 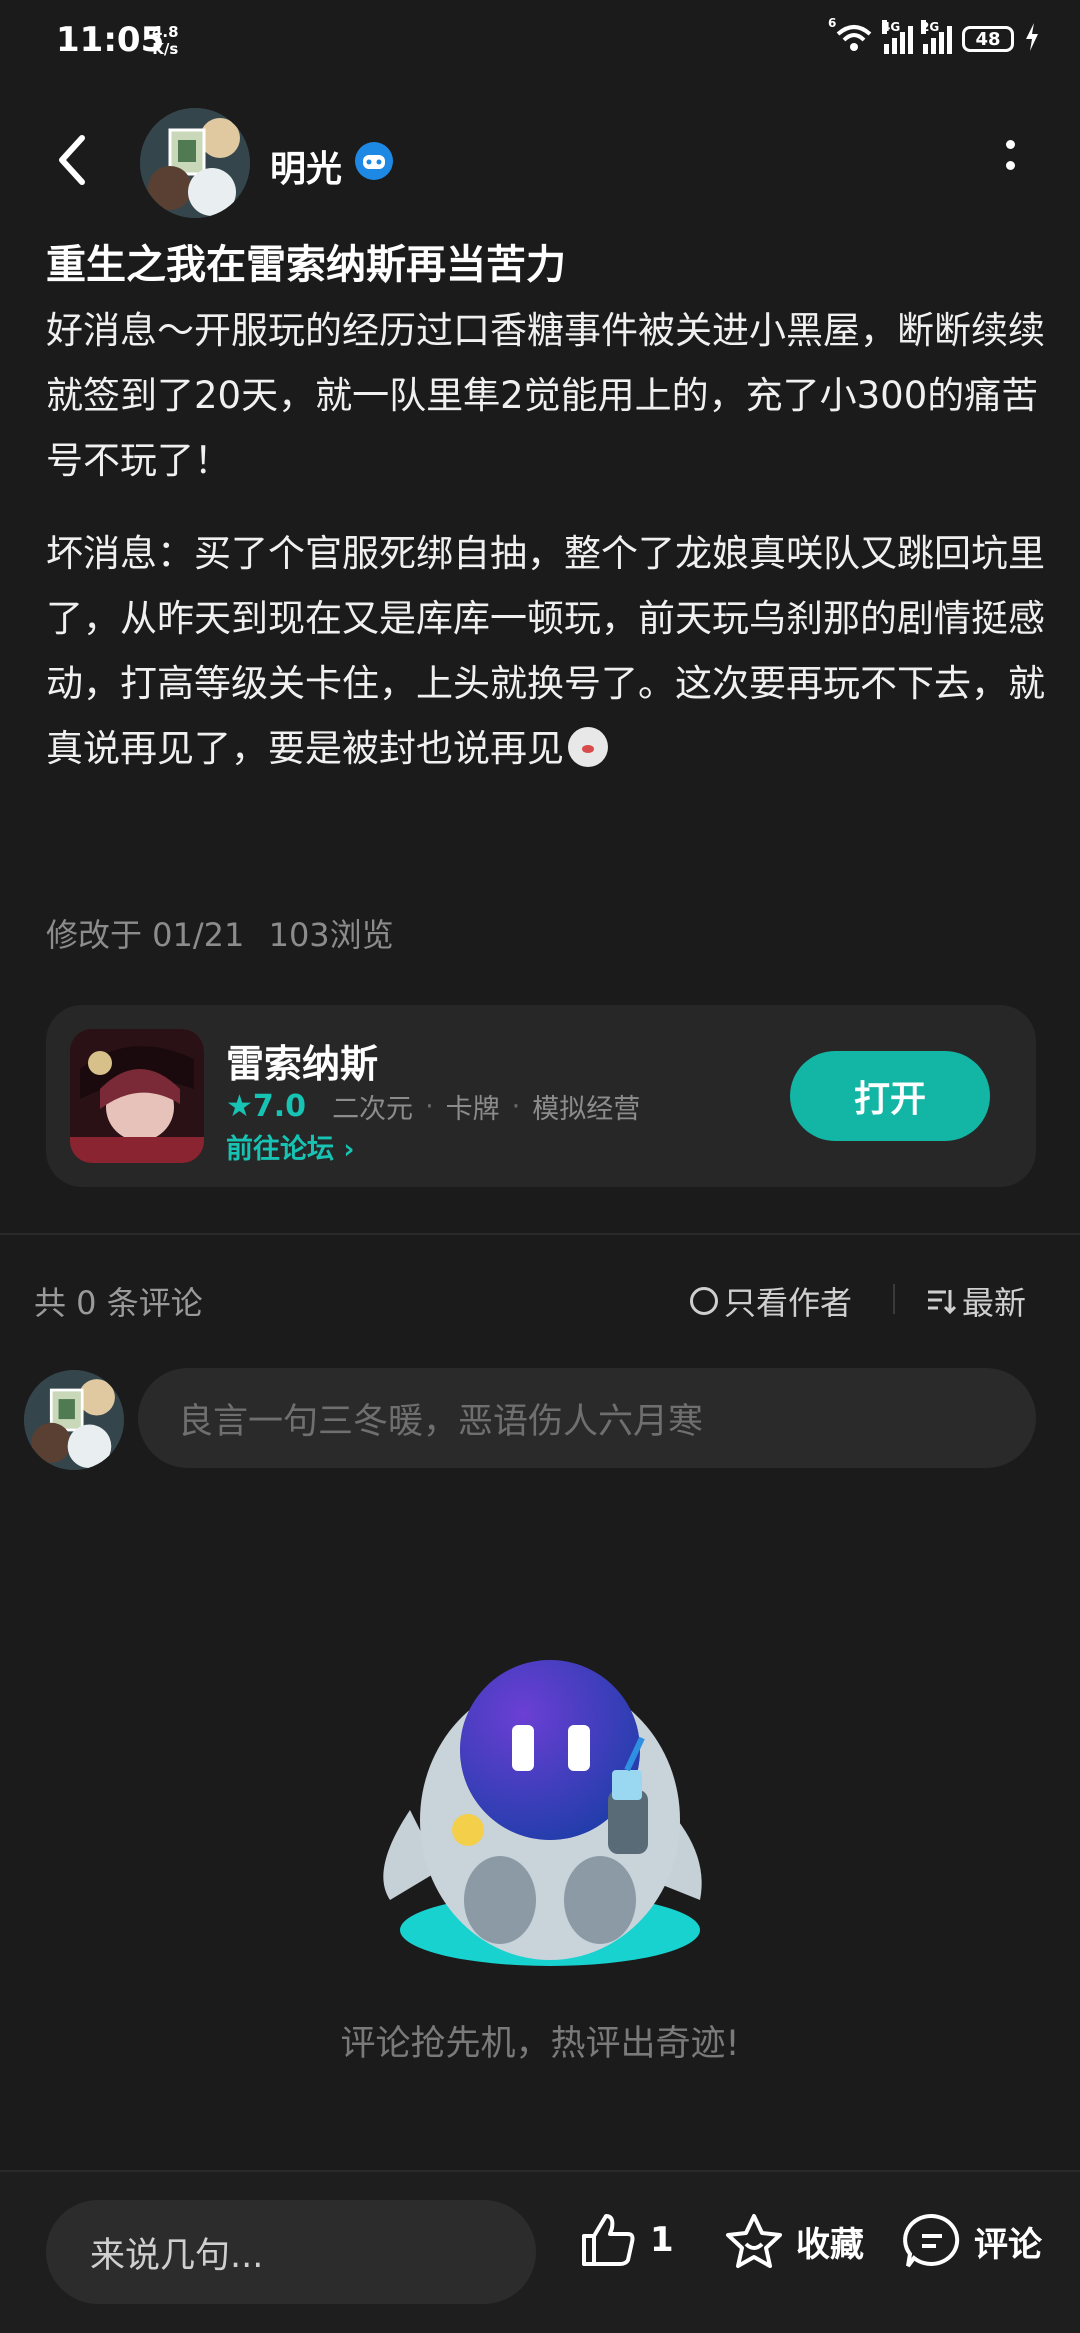 What do you see at coordinates (976, 1301) in the screenshot?
I see `sort-button: 最新` at bounding box center [976, 1301].